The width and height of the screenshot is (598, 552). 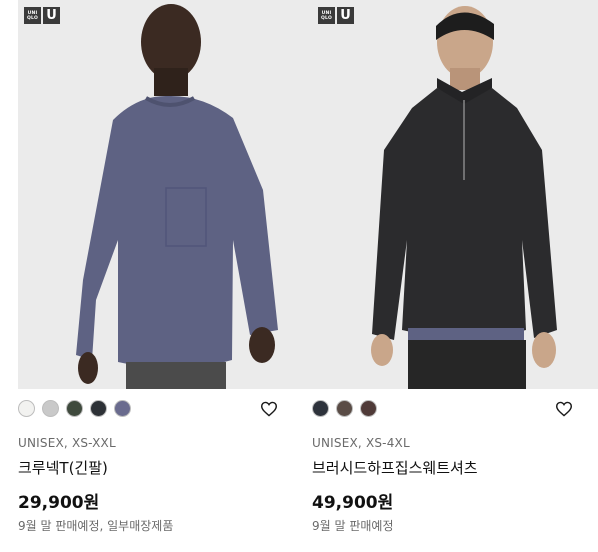 I want to click on product-price: 49,900원, so click(x=353, y=503).